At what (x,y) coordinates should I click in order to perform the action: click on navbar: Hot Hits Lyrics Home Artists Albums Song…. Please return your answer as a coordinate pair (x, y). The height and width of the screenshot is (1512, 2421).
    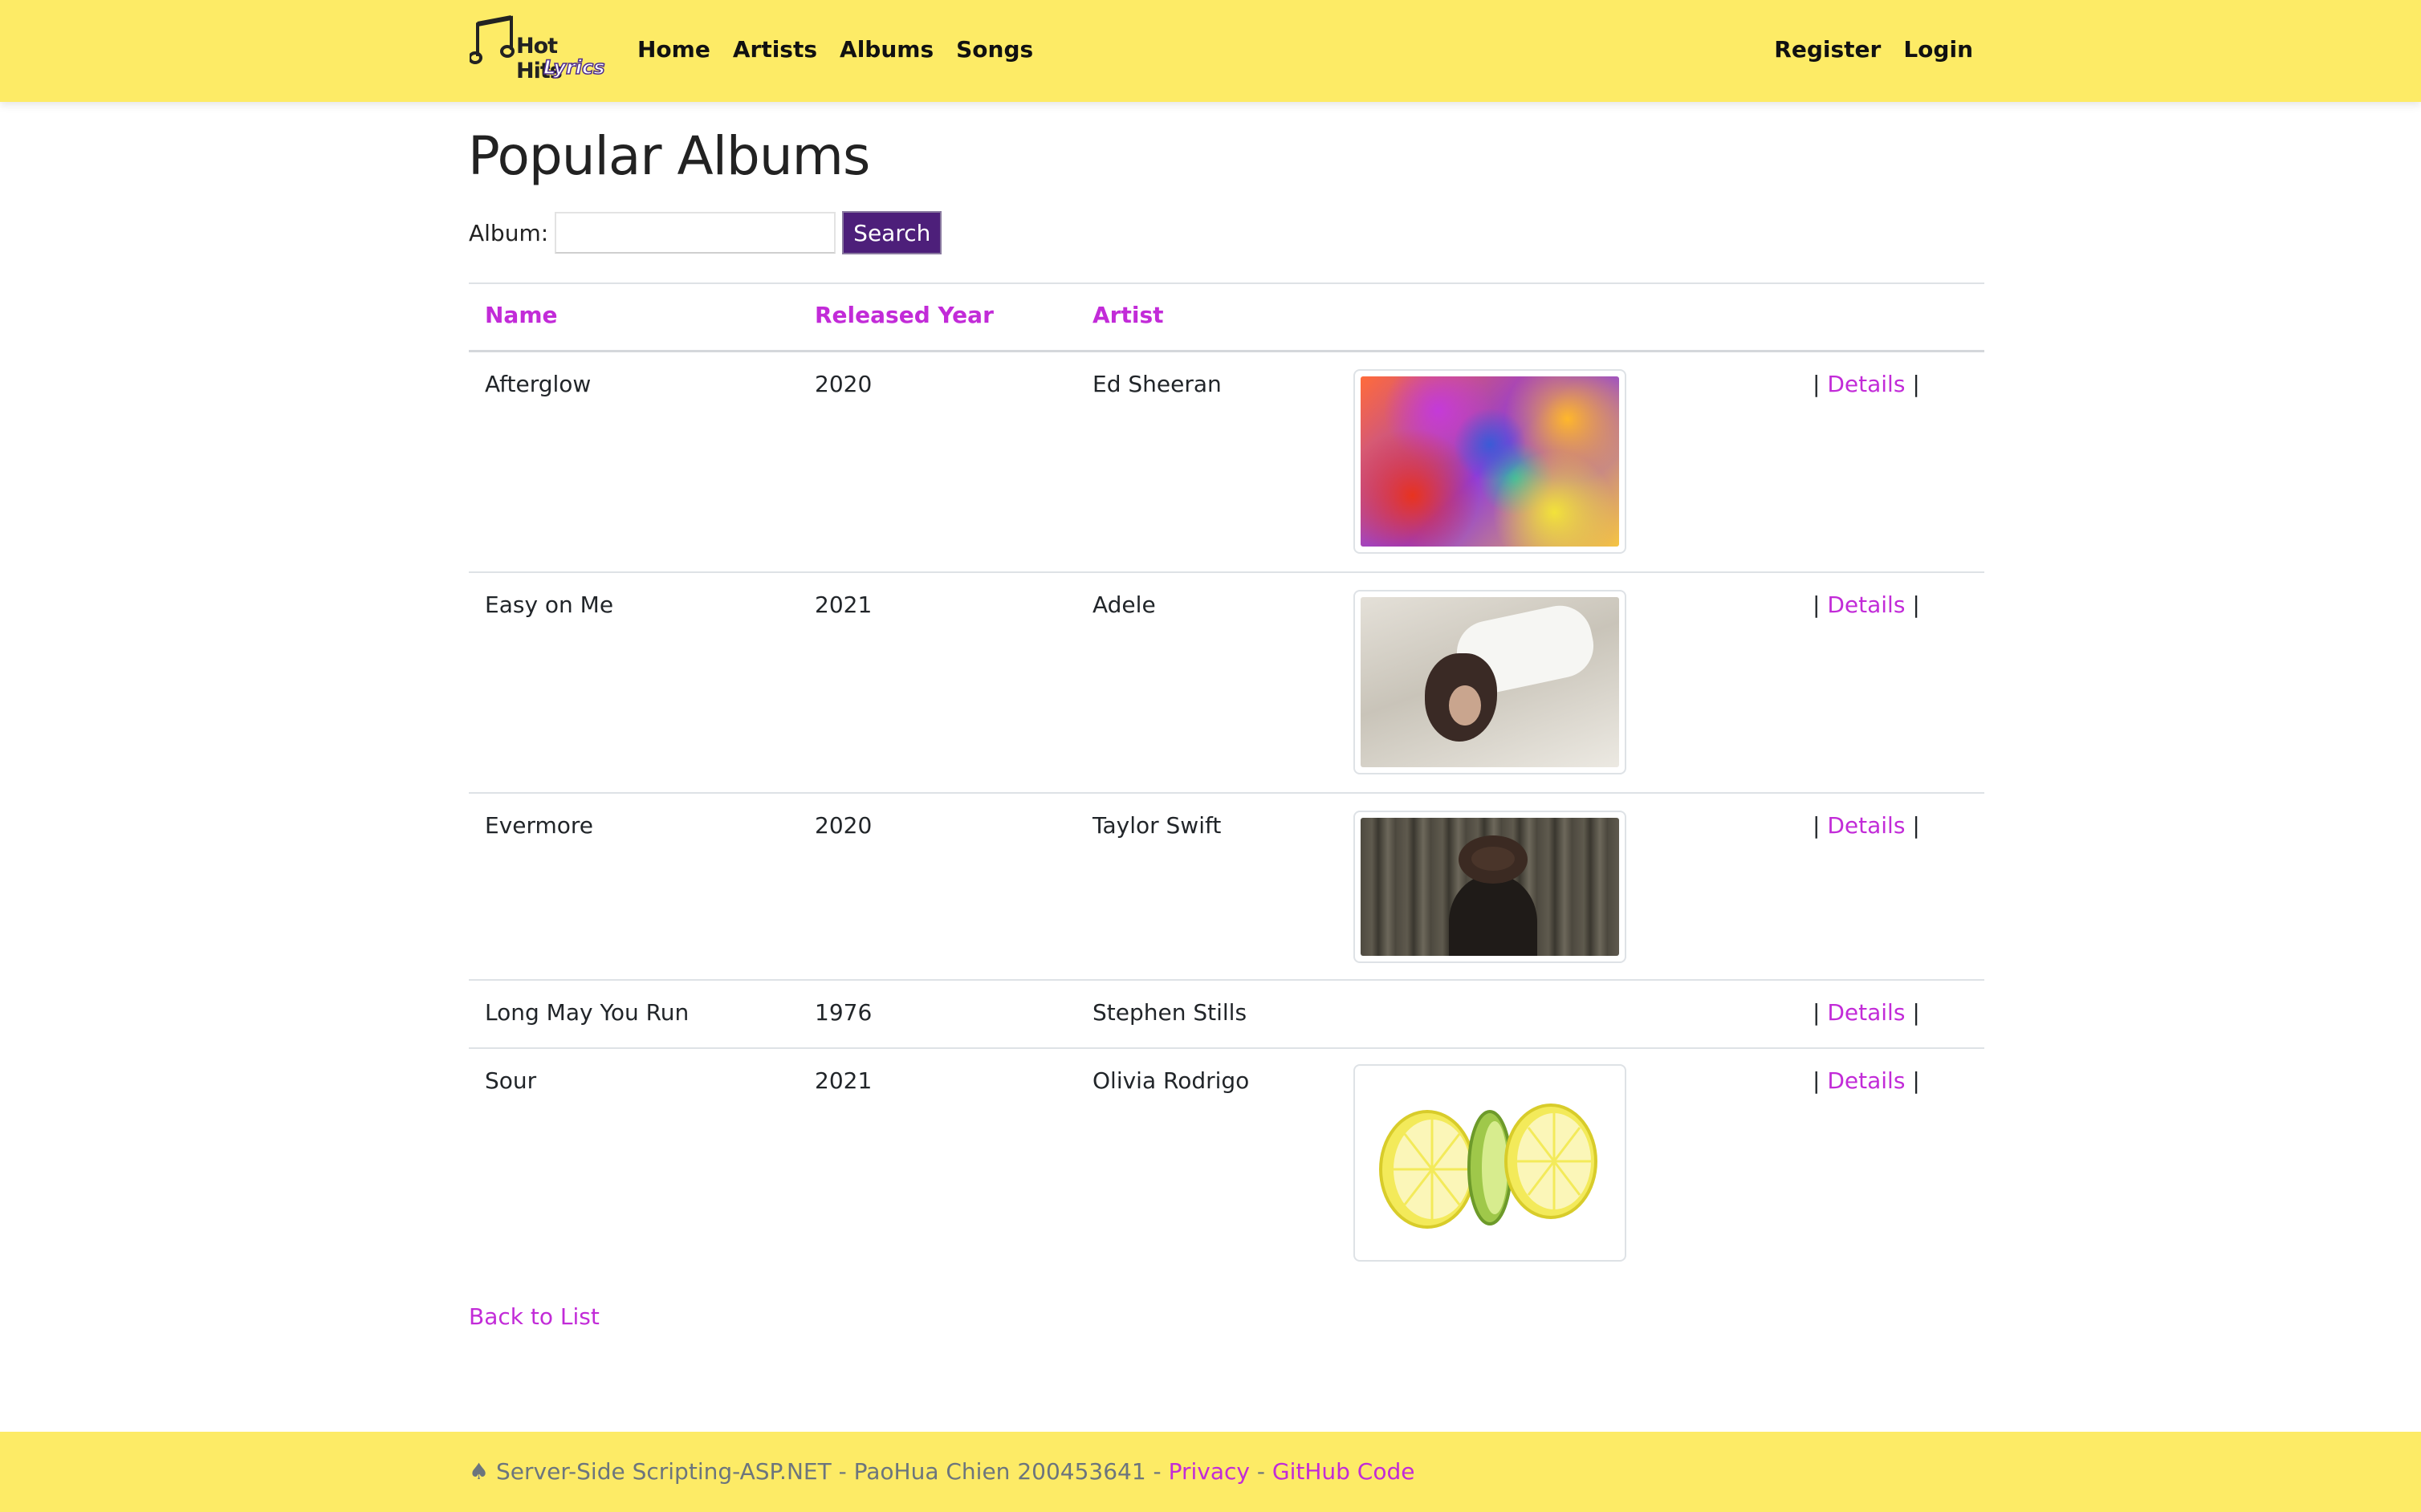
    Looking at the image, I should click on (1210, 51).